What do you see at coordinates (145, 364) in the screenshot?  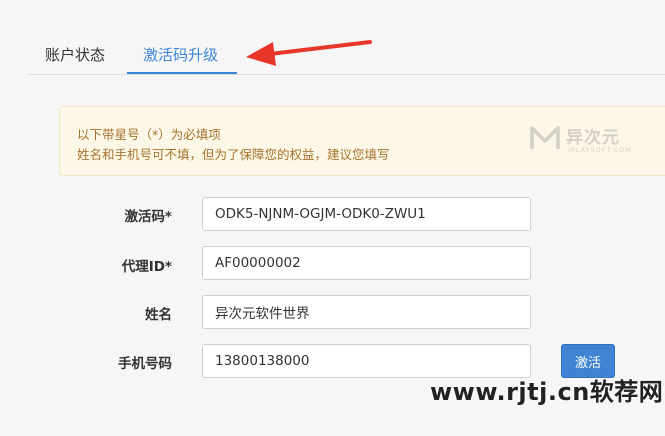 I see `phone-label: 手机号码` at bounding box center [145, 364].